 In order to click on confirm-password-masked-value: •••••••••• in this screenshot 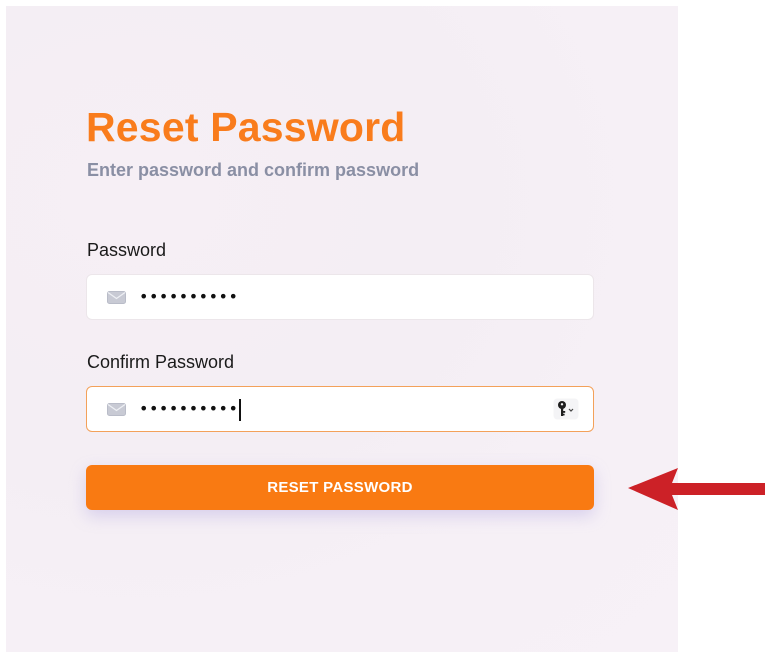, I will do `click(189, 408)`.